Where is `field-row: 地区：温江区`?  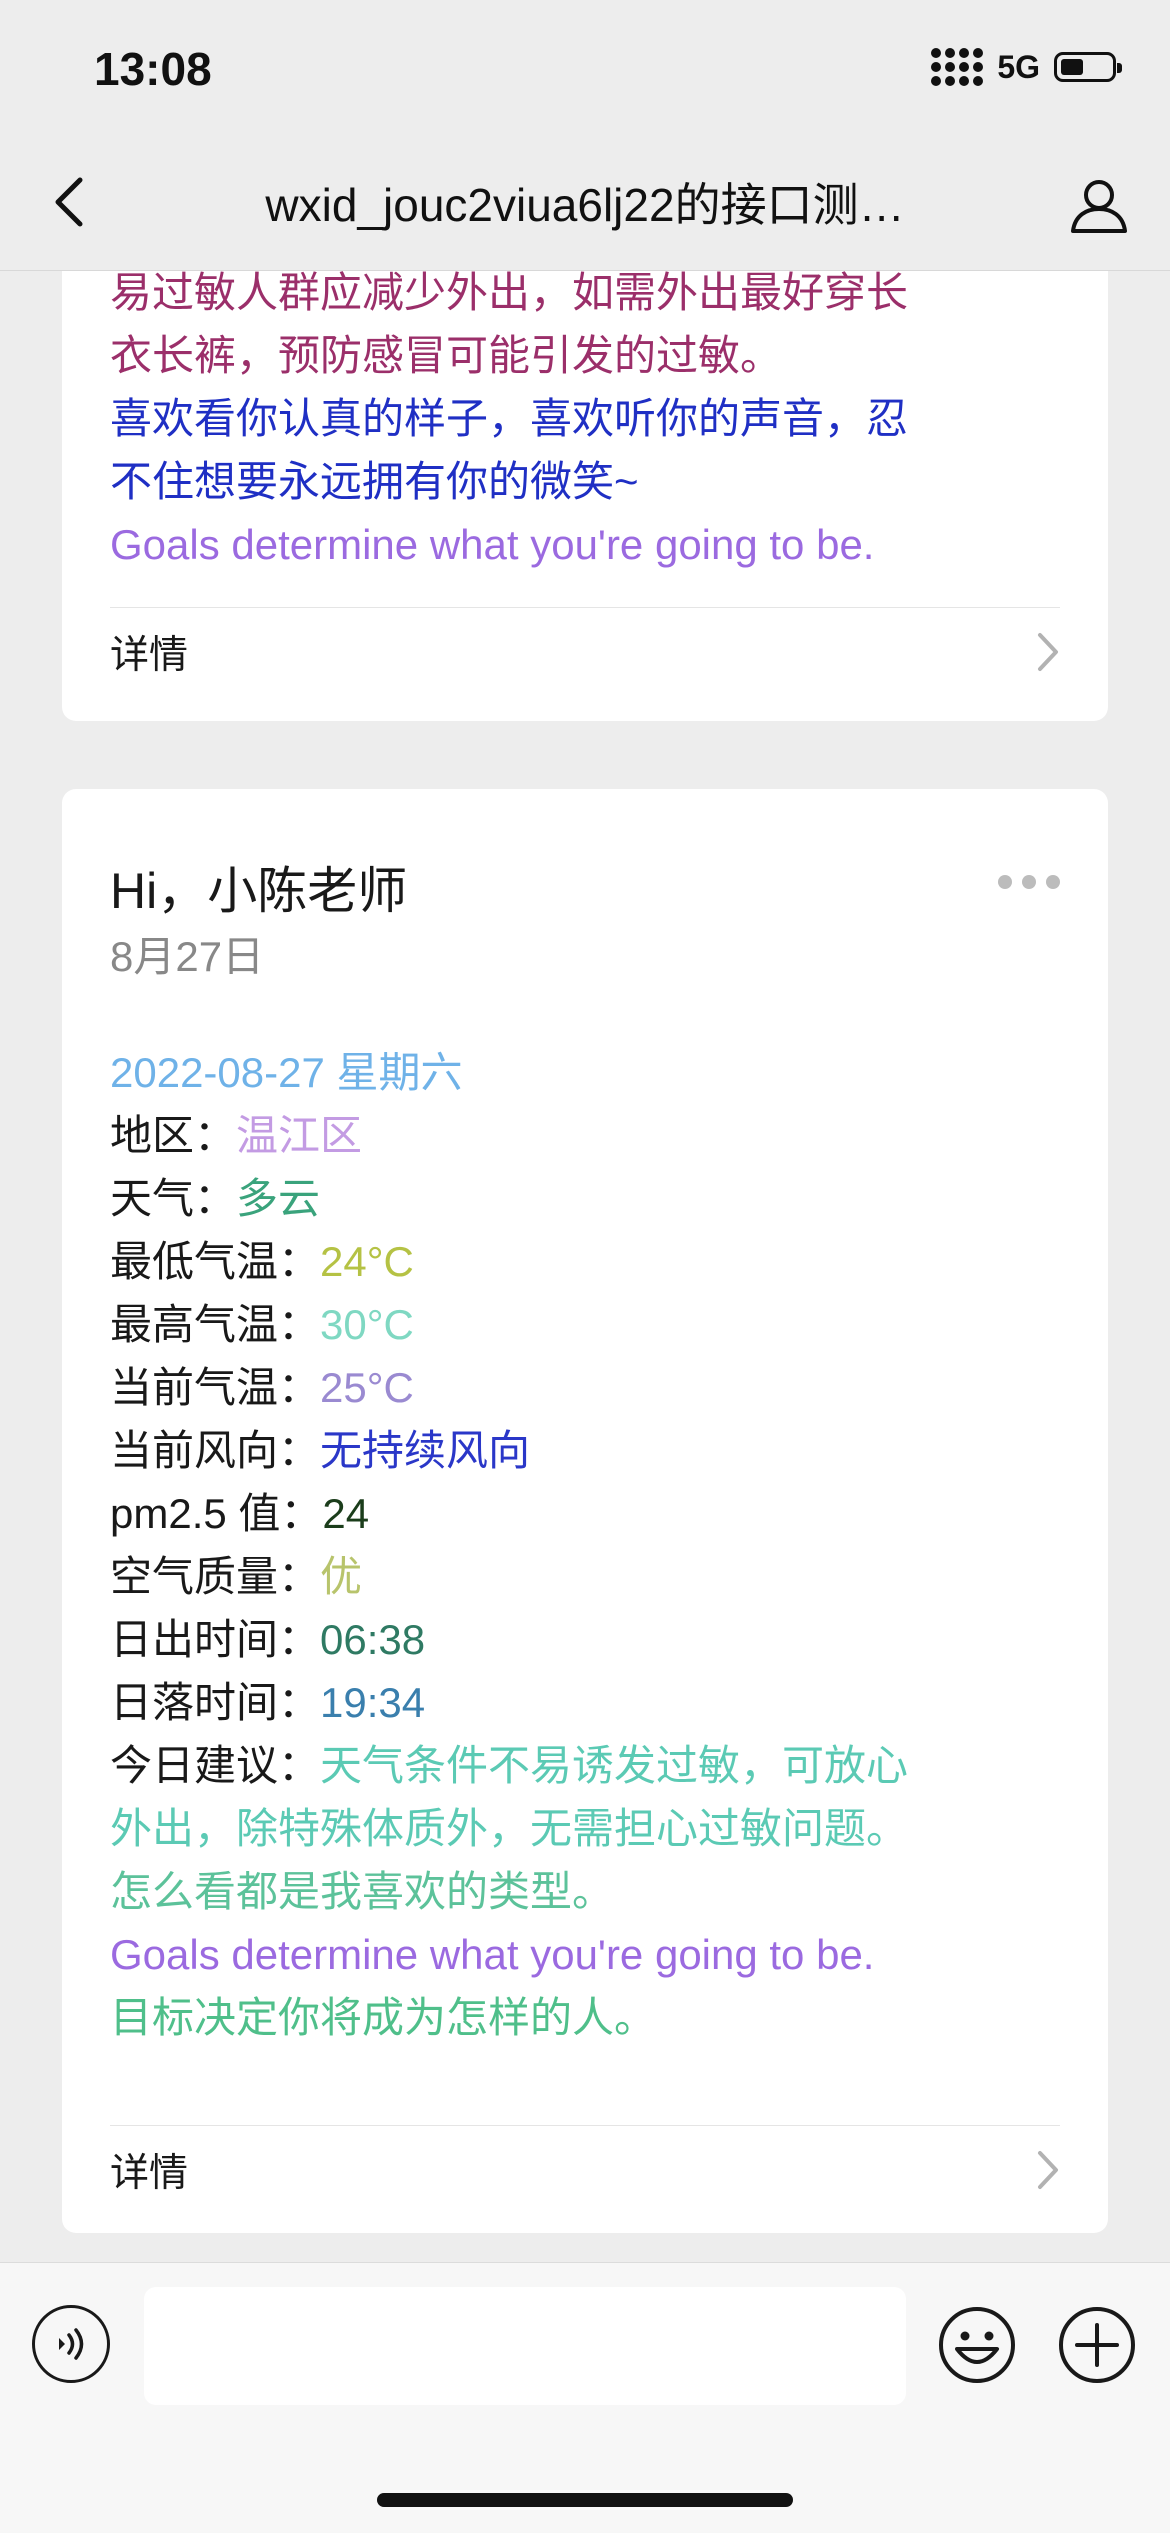 field-row: 地区：温江区 is located at coordinates (585, 1135).